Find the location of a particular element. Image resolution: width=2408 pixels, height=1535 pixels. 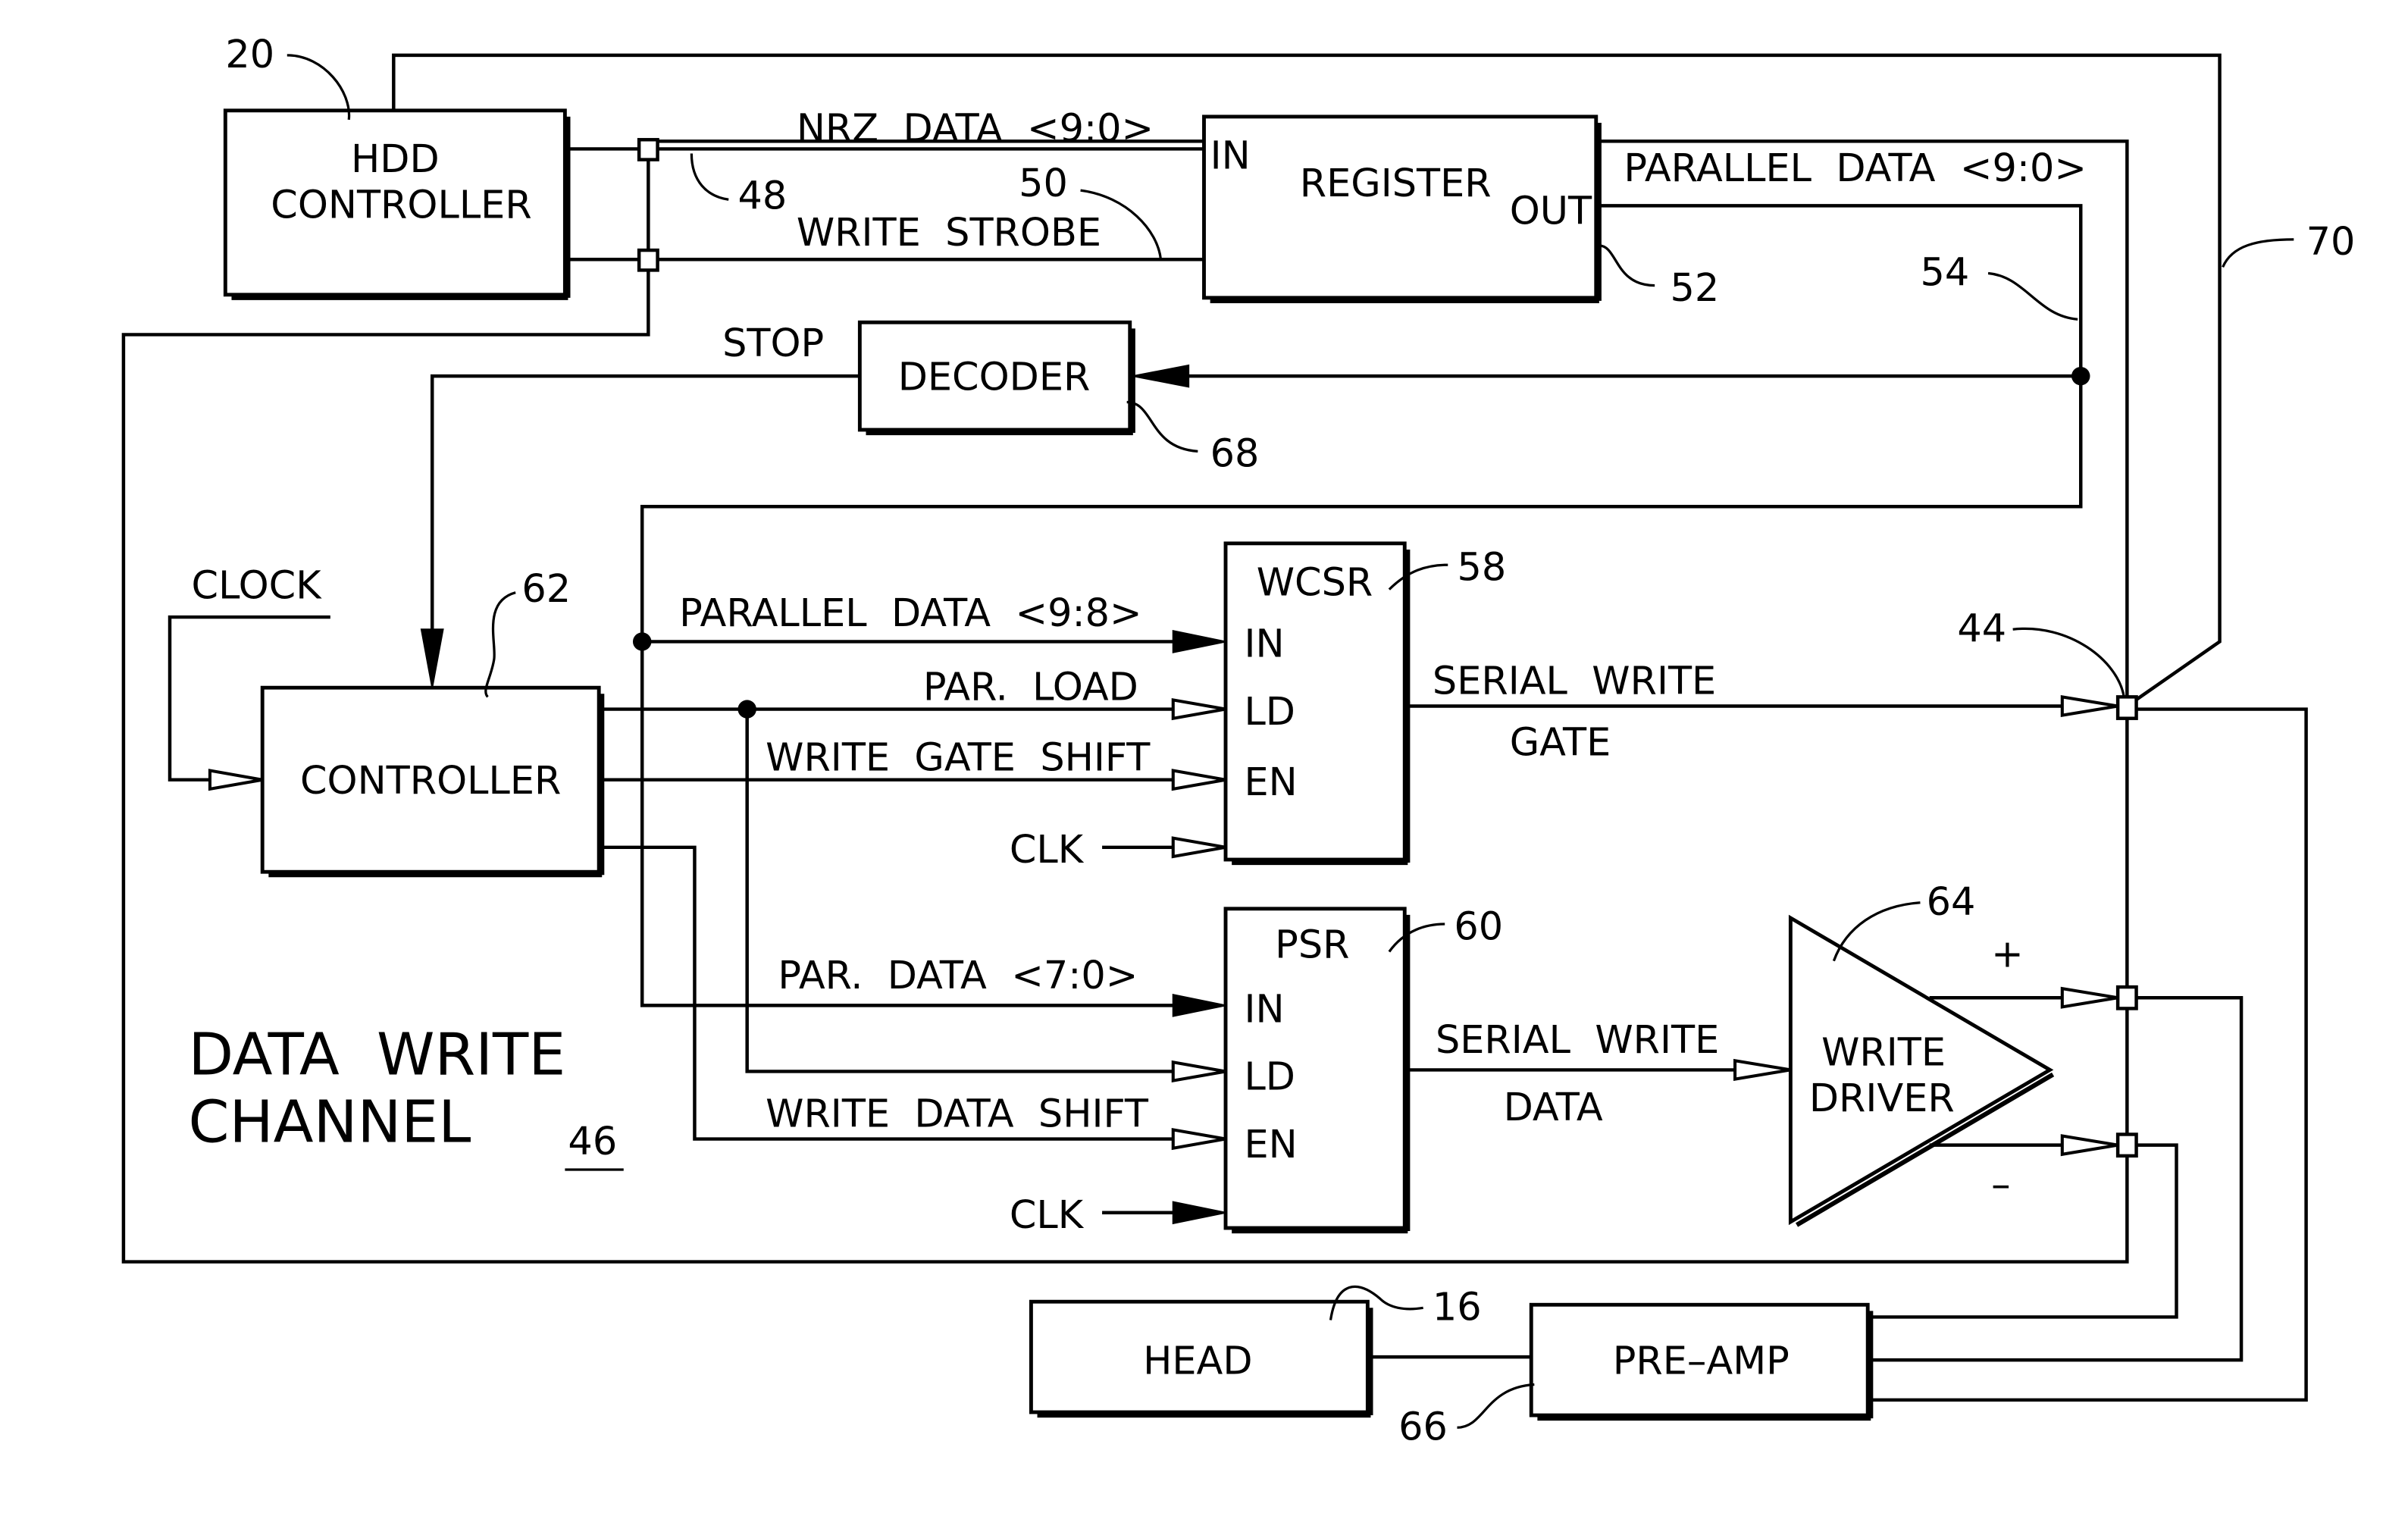

ref-52: 52 is located at coordinates (1695, 287).